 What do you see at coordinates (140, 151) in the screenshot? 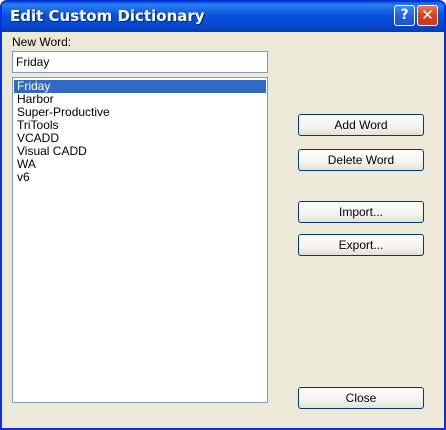
I see `list-item: Visual CADD` at bounding box center [140, 151].